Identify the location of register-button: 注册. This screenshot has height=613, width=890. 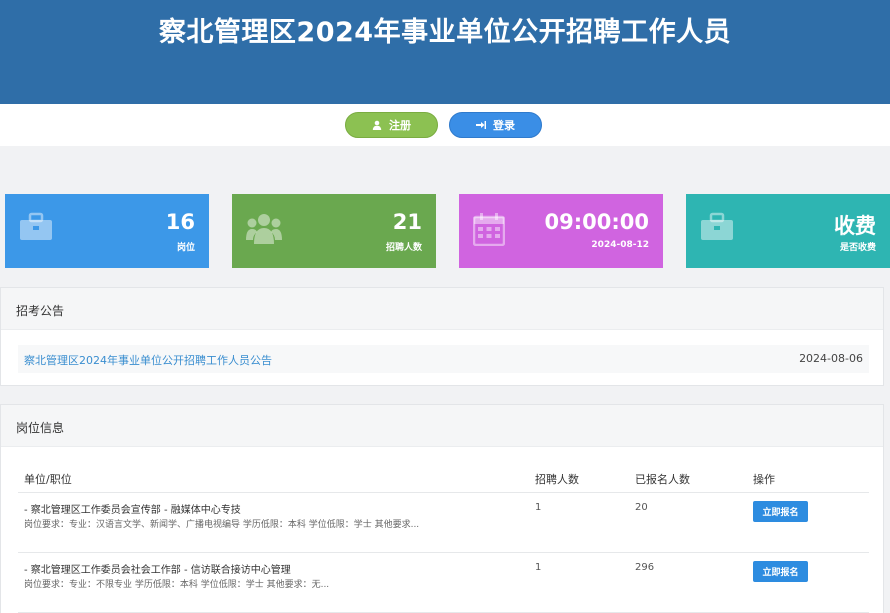
(391, 125).